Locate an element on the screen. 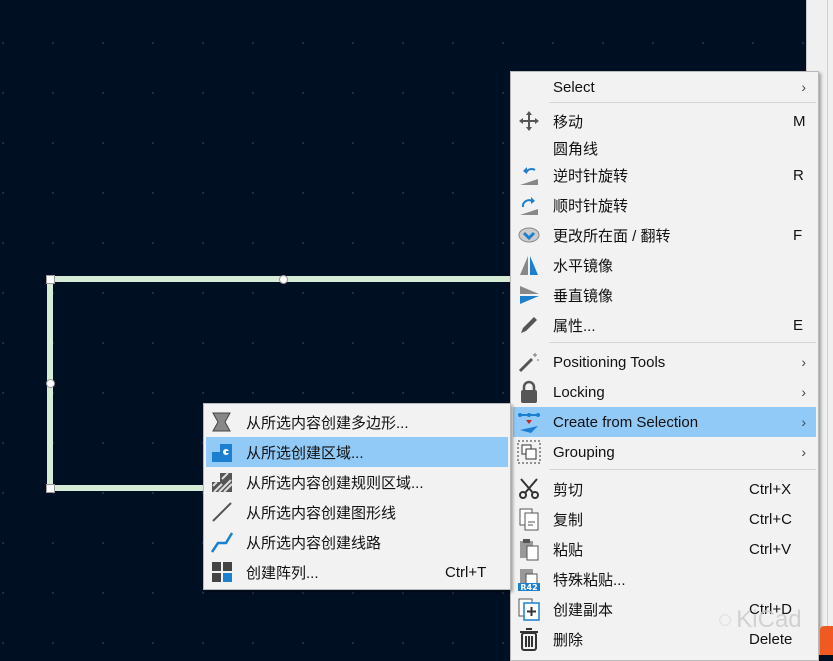 The height and width of the screenshot is (661, 833). graphic-line-icon is located at coordinates (222, 512).